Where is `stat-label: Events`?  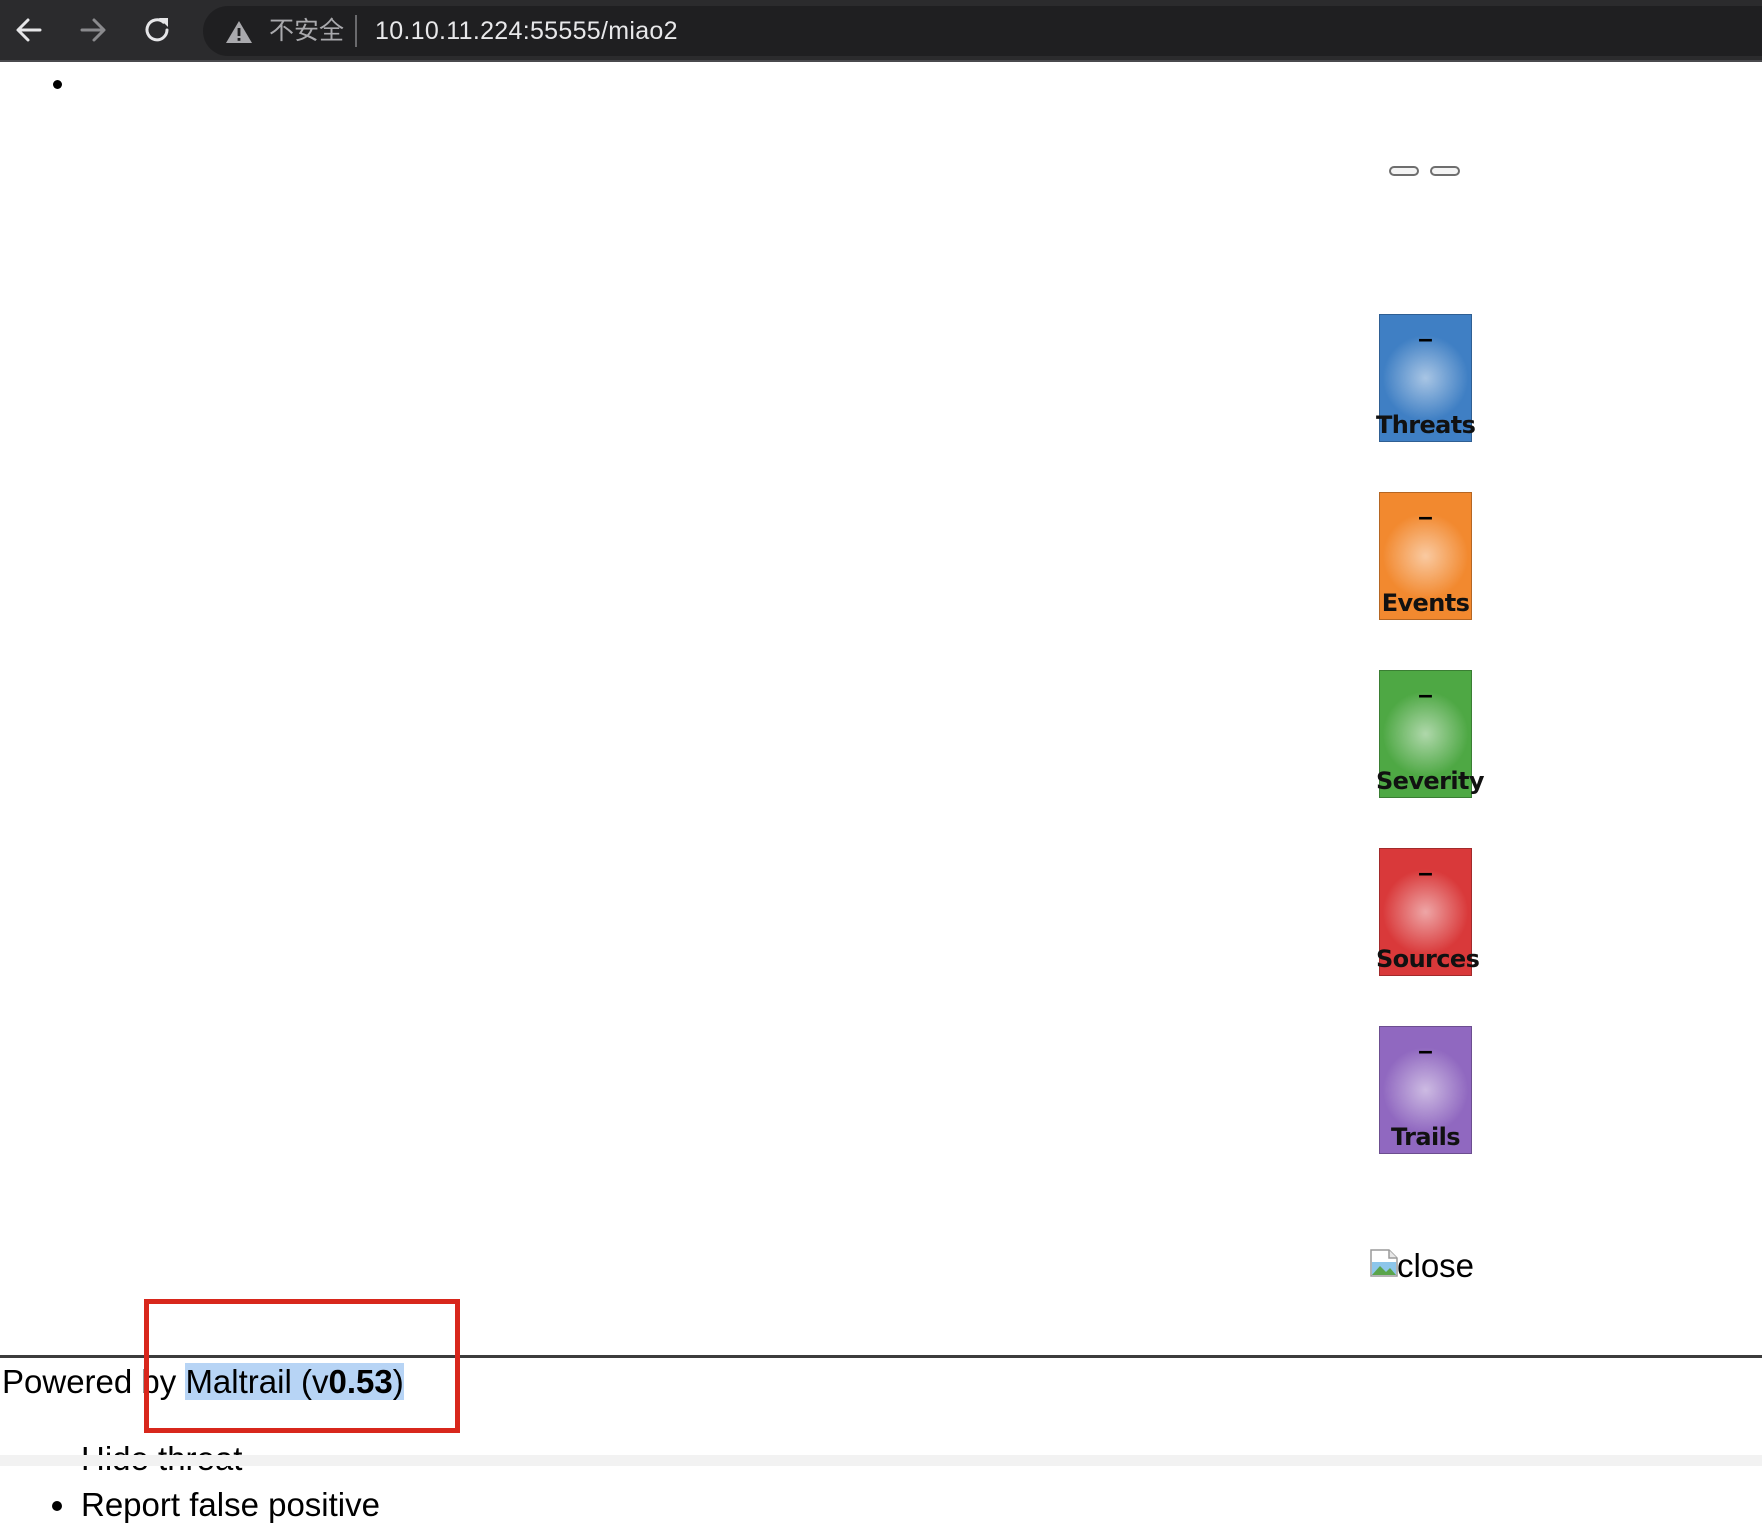 stat-label: Events is located at coordinates (1425, 603).